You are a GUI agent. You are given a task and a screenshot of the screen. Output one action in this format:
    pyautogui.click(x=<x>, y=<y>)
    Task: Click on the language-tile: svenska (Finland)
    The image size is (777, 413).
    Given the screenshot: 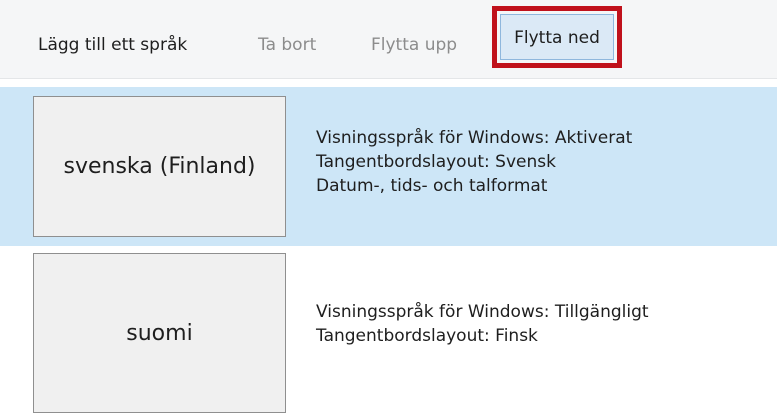 What is the action you would take?
    pyautogui.click(x=159, y=166)
    